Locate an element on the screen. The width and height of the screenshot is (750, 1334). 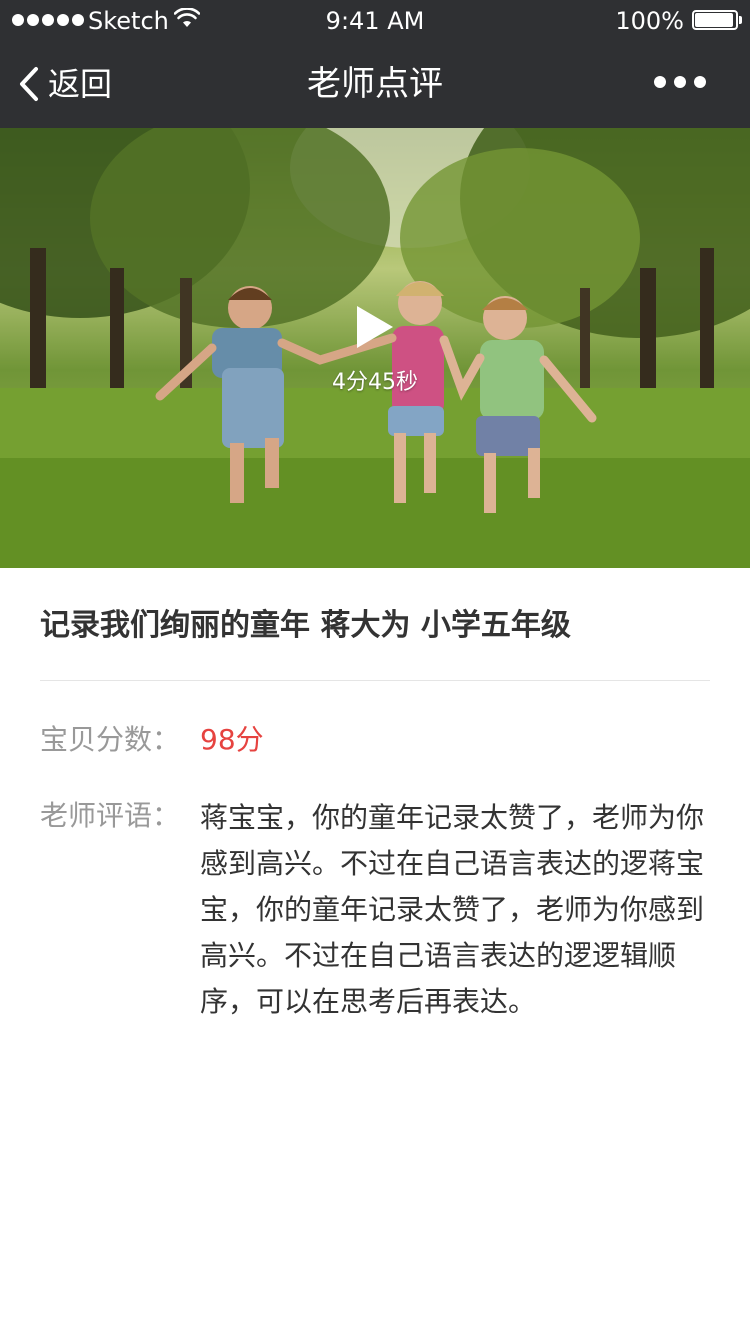
header: Sketch 9:41 AM 100% 老师点评 返回 is located at coordinates (375, 64).